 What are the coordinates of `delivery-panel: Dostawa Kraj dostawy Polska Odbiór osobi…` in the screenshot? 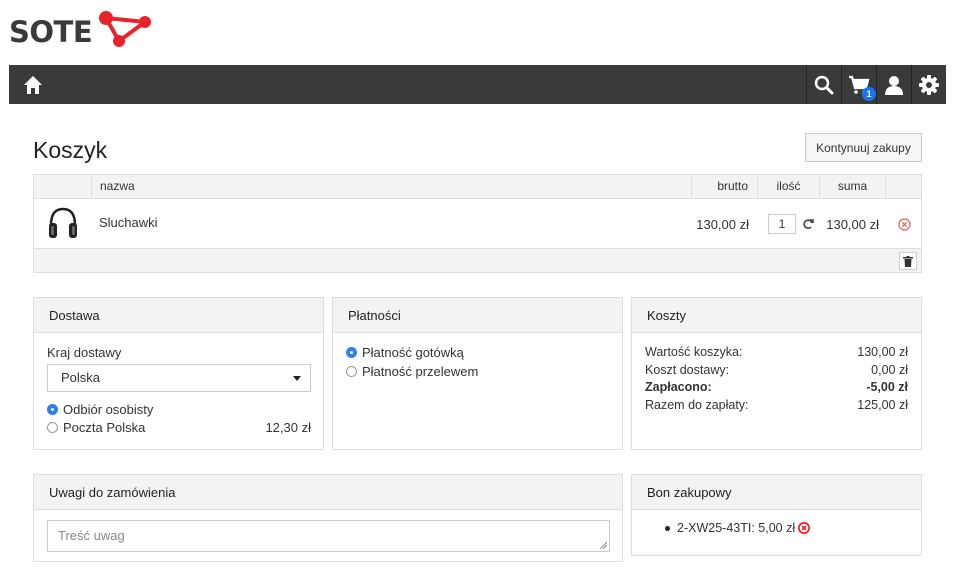 It's located at (178, 373).